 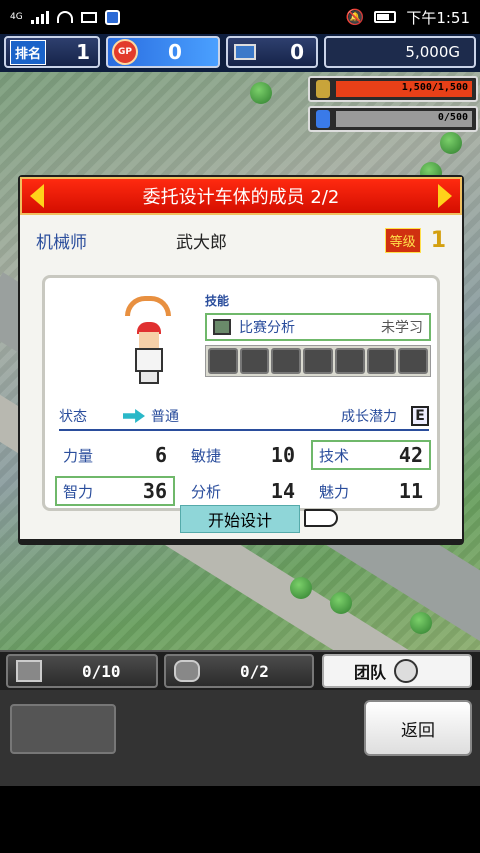 What do you see at coordinates (321, 518) in the screenshot?
I see `pointing-hand-icon` at bounding box center [321, 518].